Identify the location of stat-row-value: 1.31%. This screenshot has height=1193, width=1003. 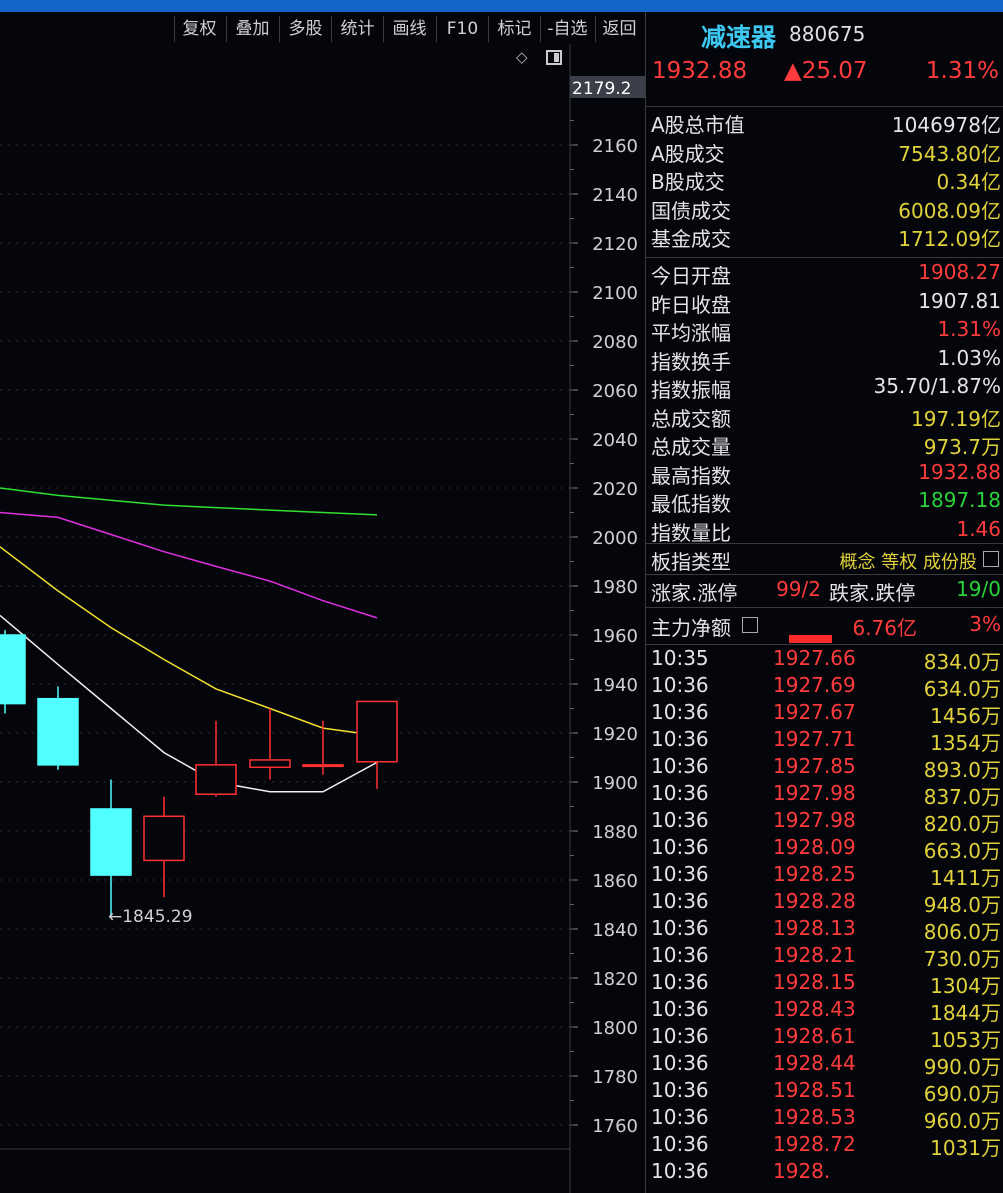
(969, 329).